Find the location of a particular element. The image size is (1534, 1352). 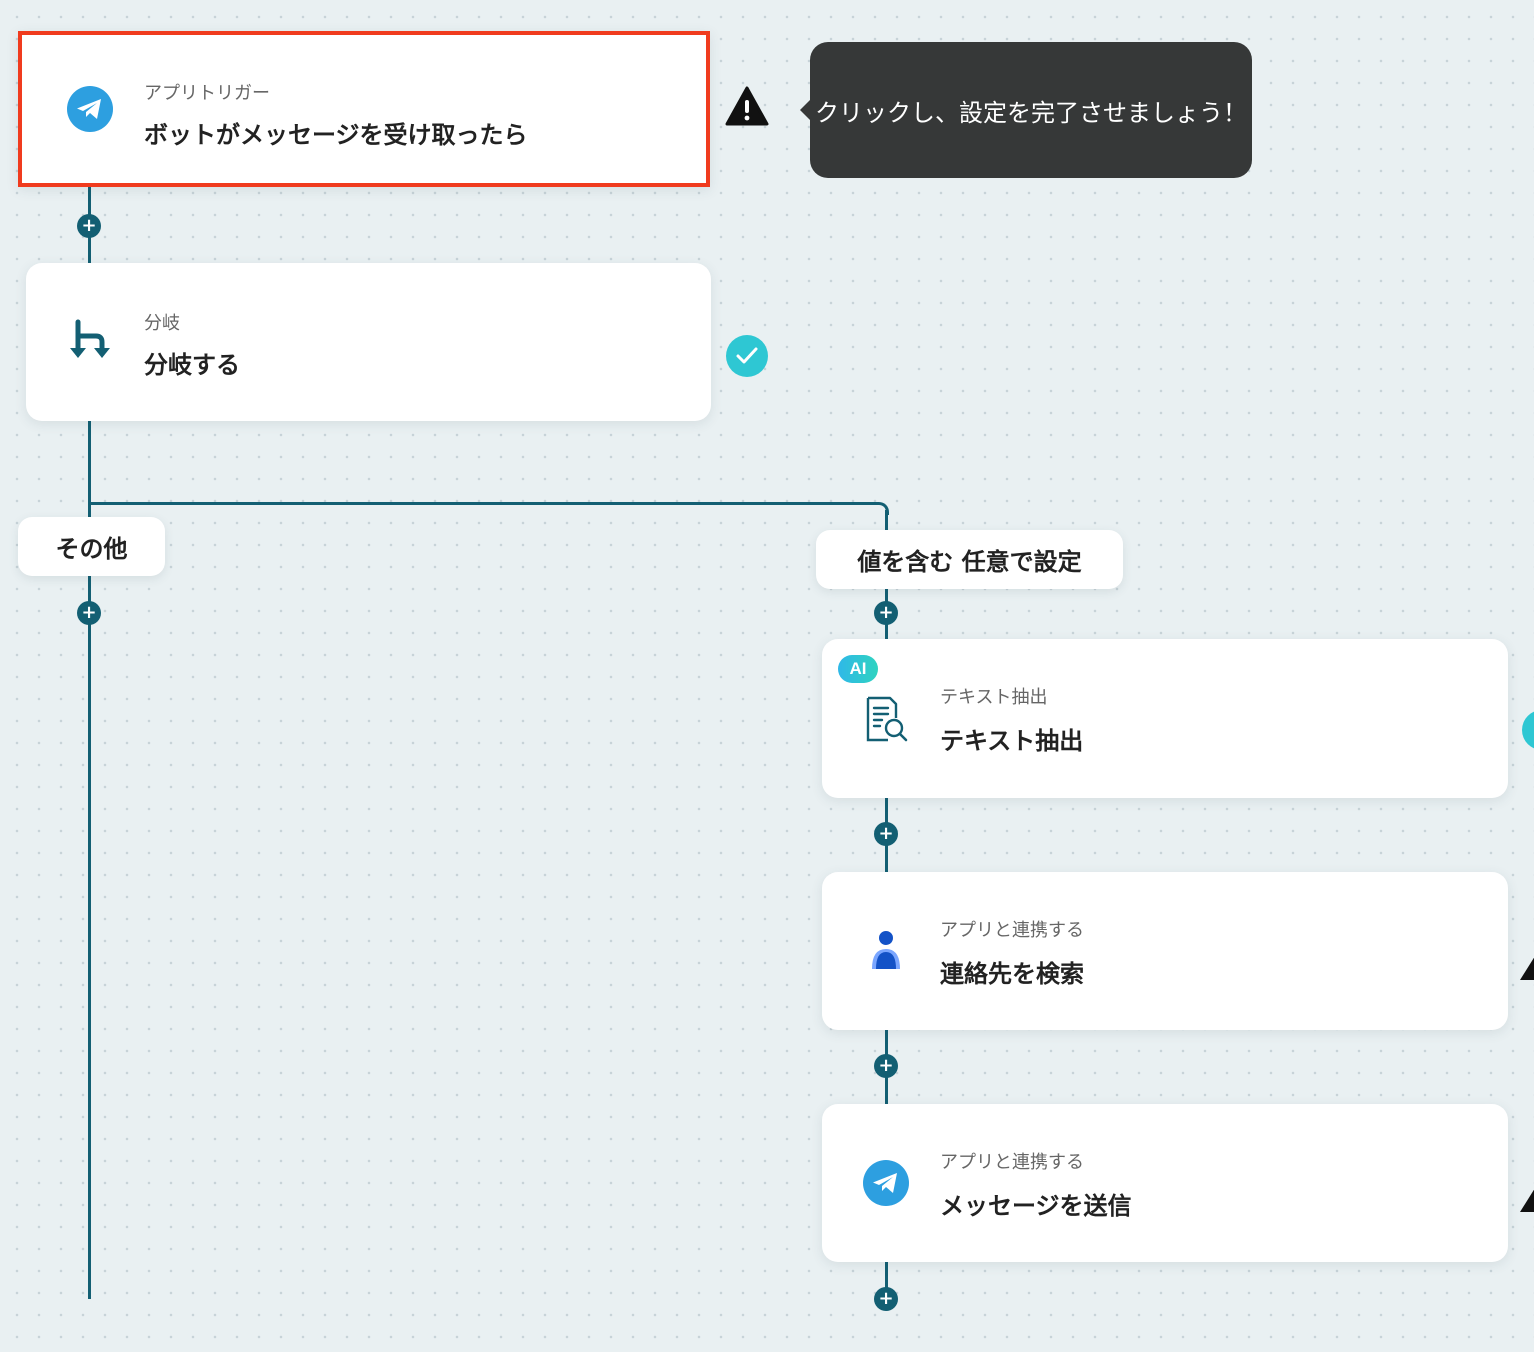

contact-search-category: アプリと連携する is located at coordinates (1012, 930).